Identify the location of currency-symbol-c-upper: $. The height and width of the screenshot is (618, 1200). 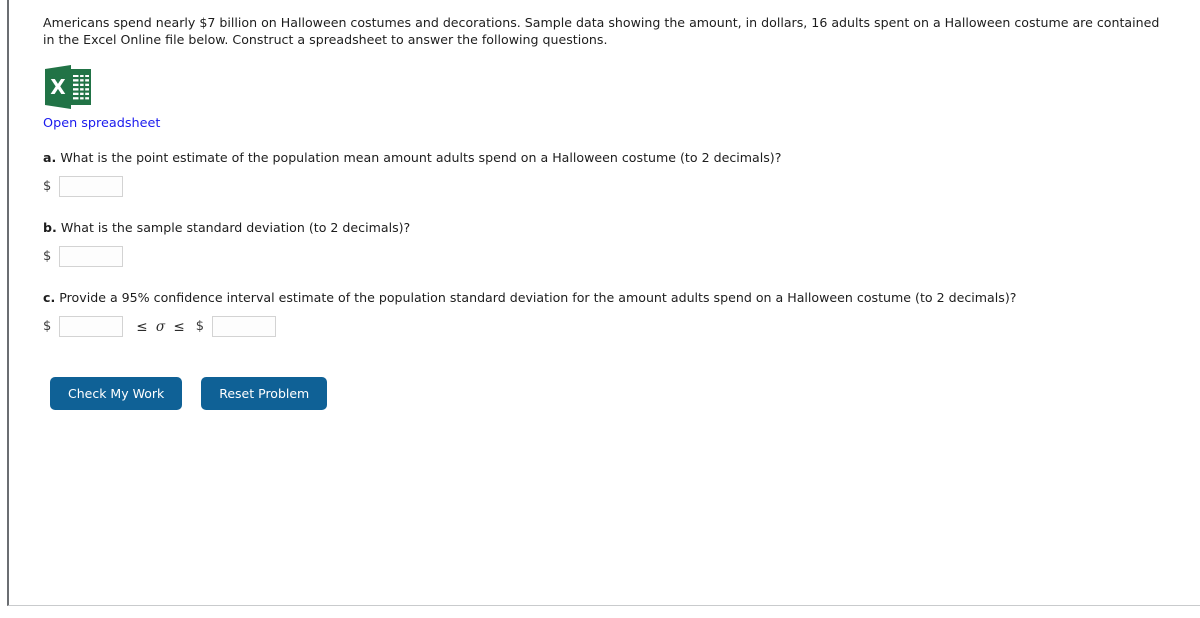
(199, 326).